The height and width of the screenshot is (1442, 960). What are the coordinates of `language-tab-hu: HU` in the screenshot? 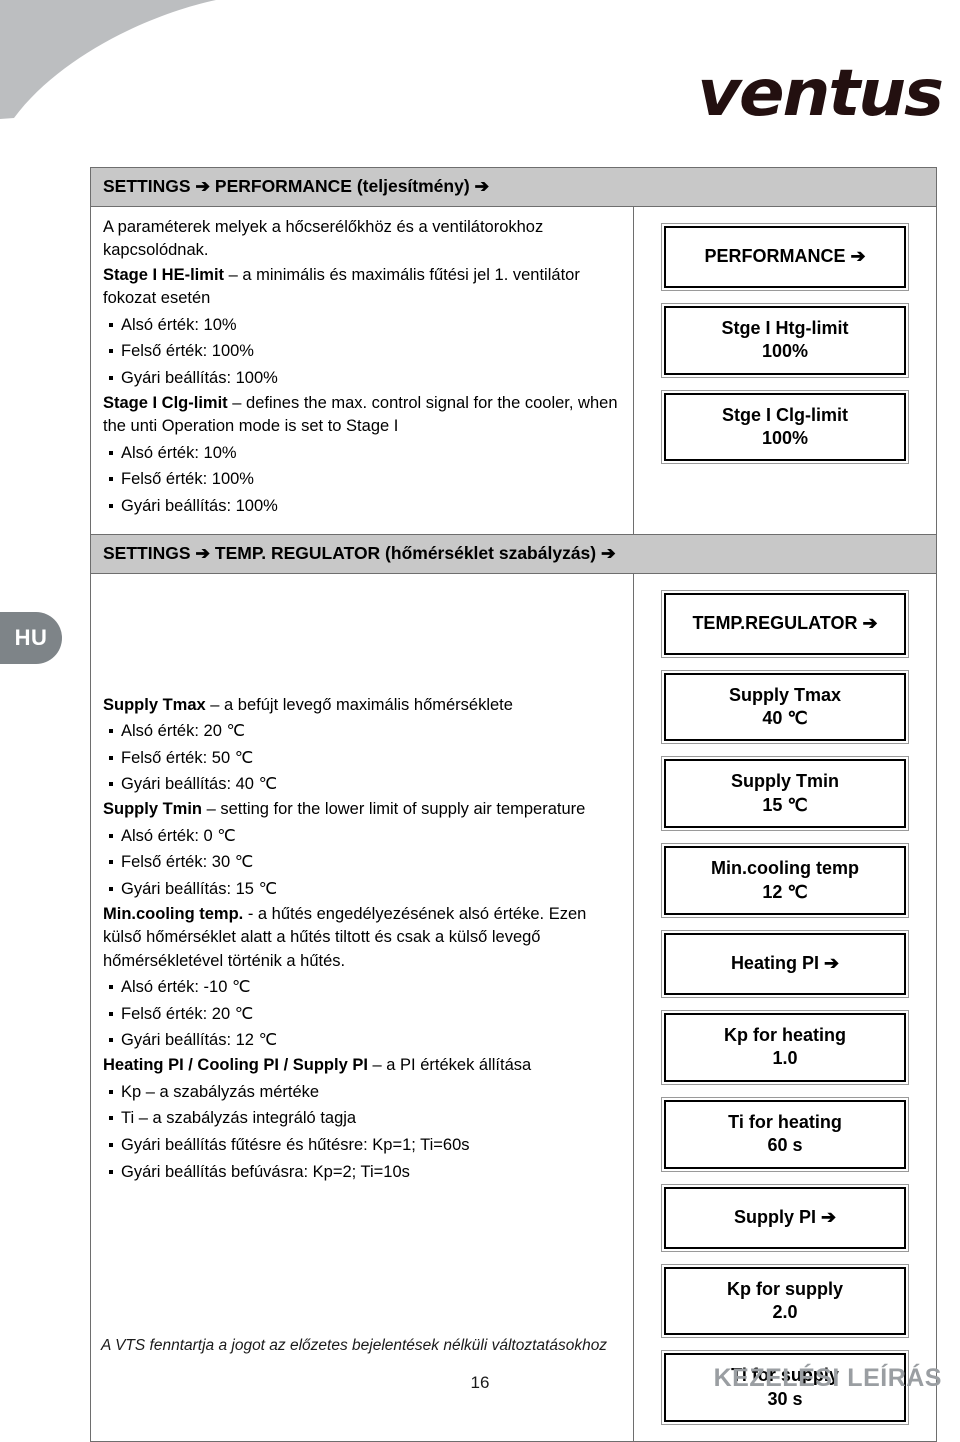 It's located at (31, 638).